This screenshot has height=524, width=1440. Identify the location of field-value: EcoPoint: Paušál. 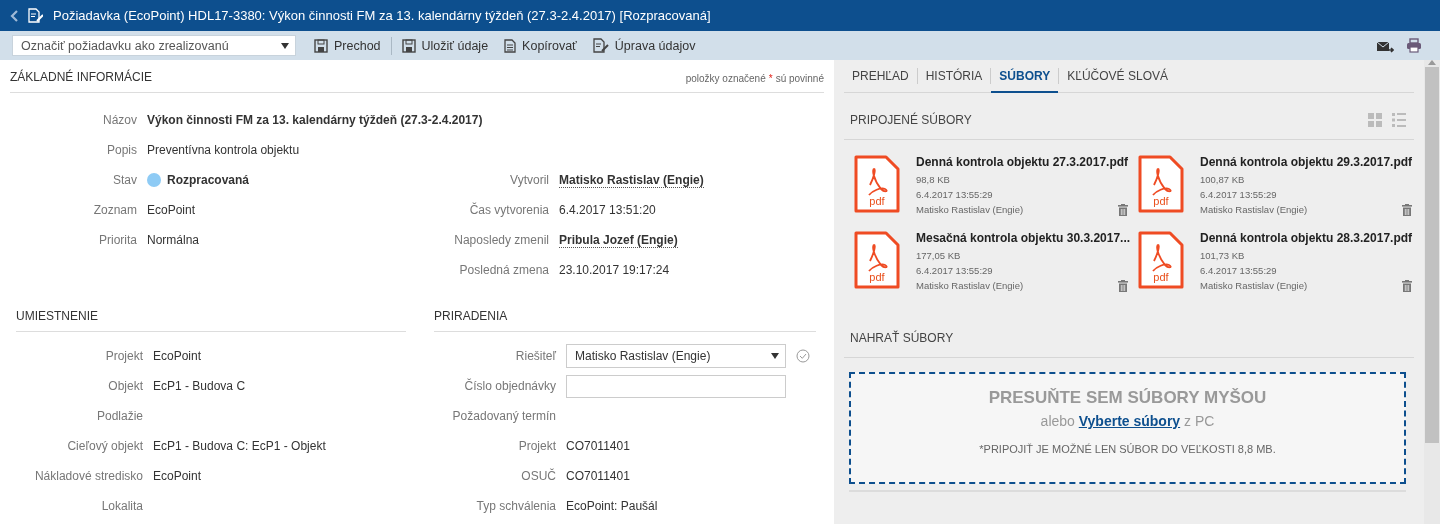
(612, 506).